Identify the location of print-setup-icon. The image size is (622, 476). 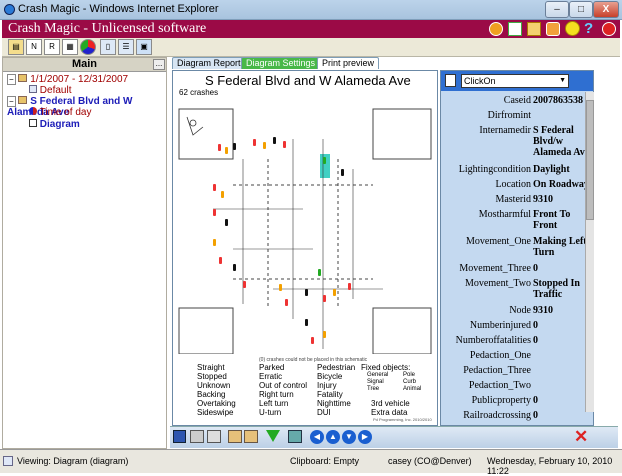
(214, 436).